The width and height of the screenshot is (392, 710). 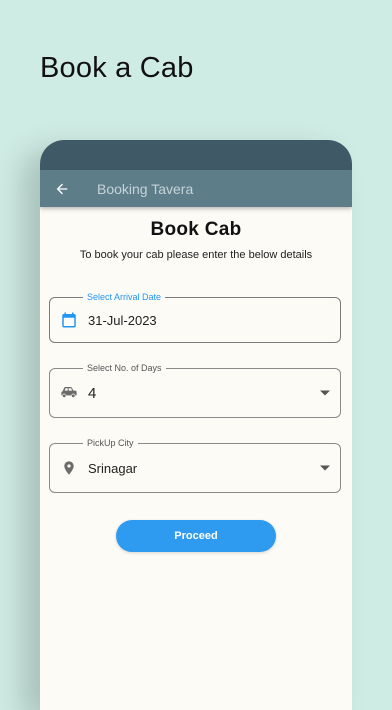 I want to click on arrow-left-icon, so click(x=62, y=188).